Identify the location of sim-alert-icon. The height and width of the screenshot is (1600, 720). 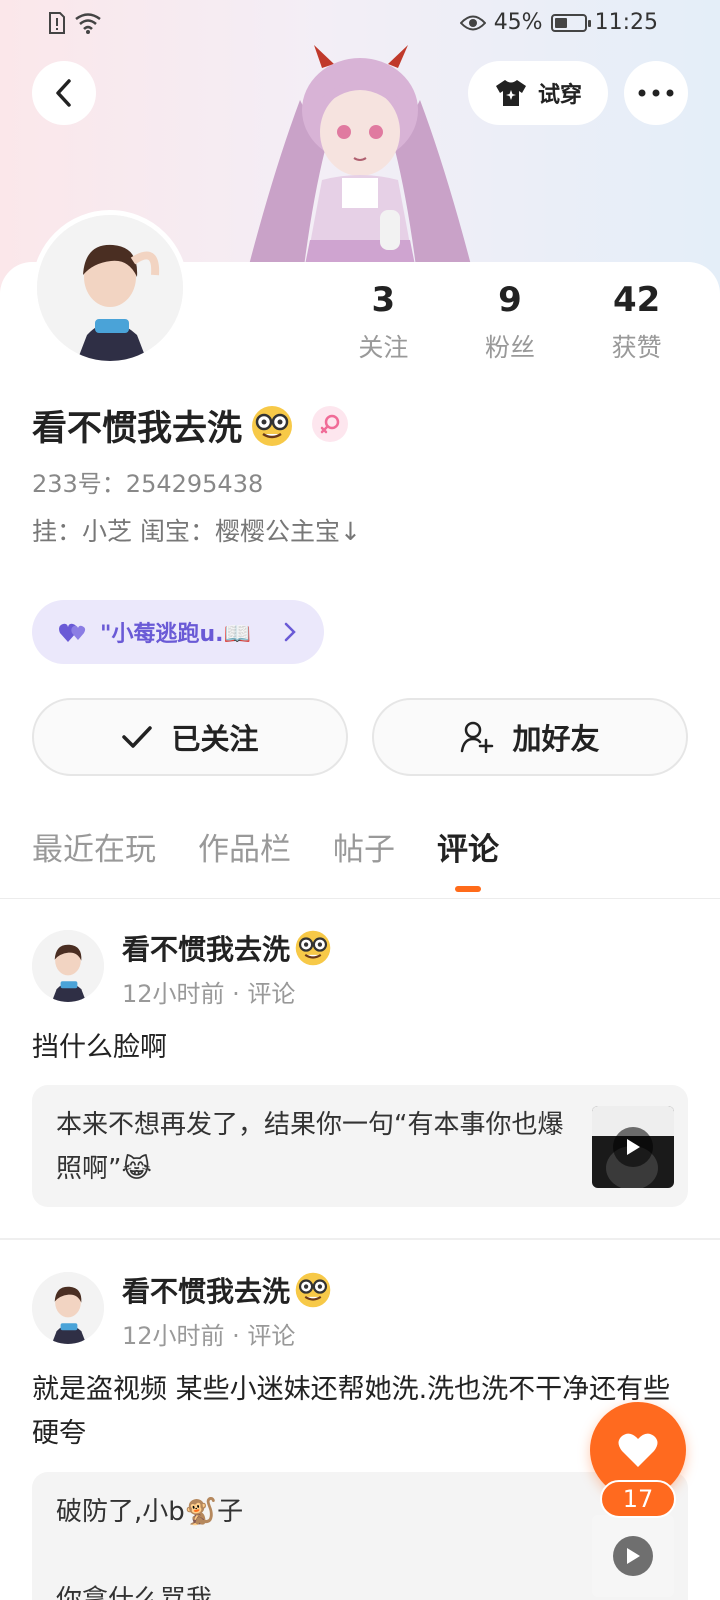
(57, 23).